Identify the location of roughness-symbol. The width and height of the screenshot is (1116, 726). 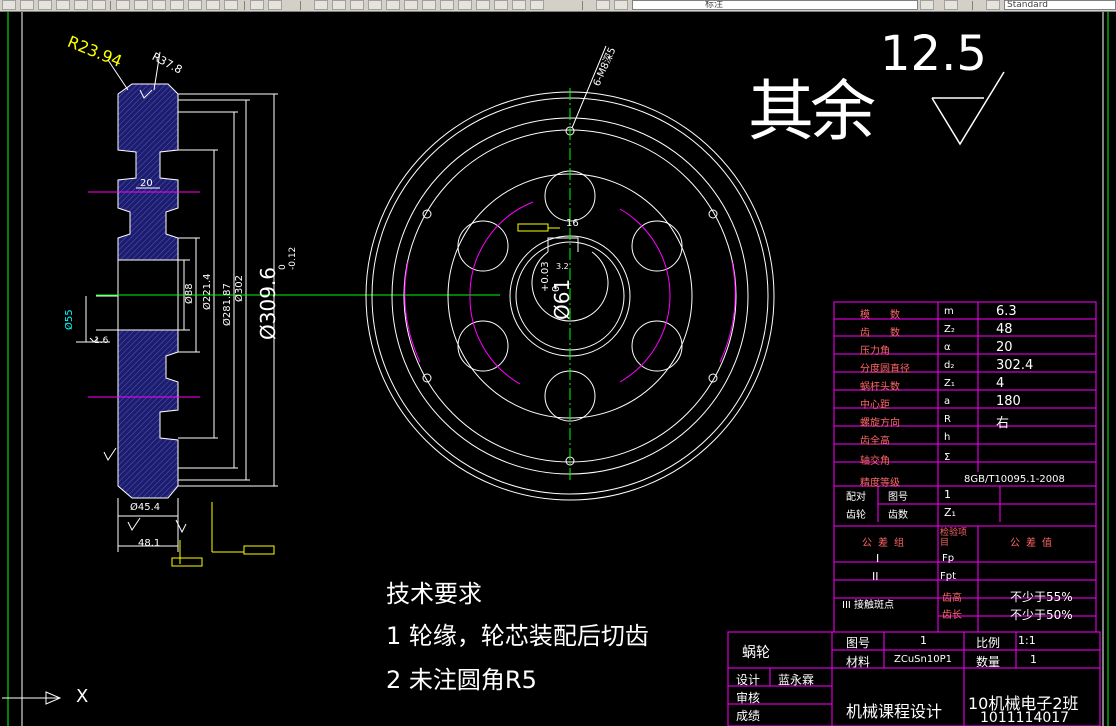
(968, 108).